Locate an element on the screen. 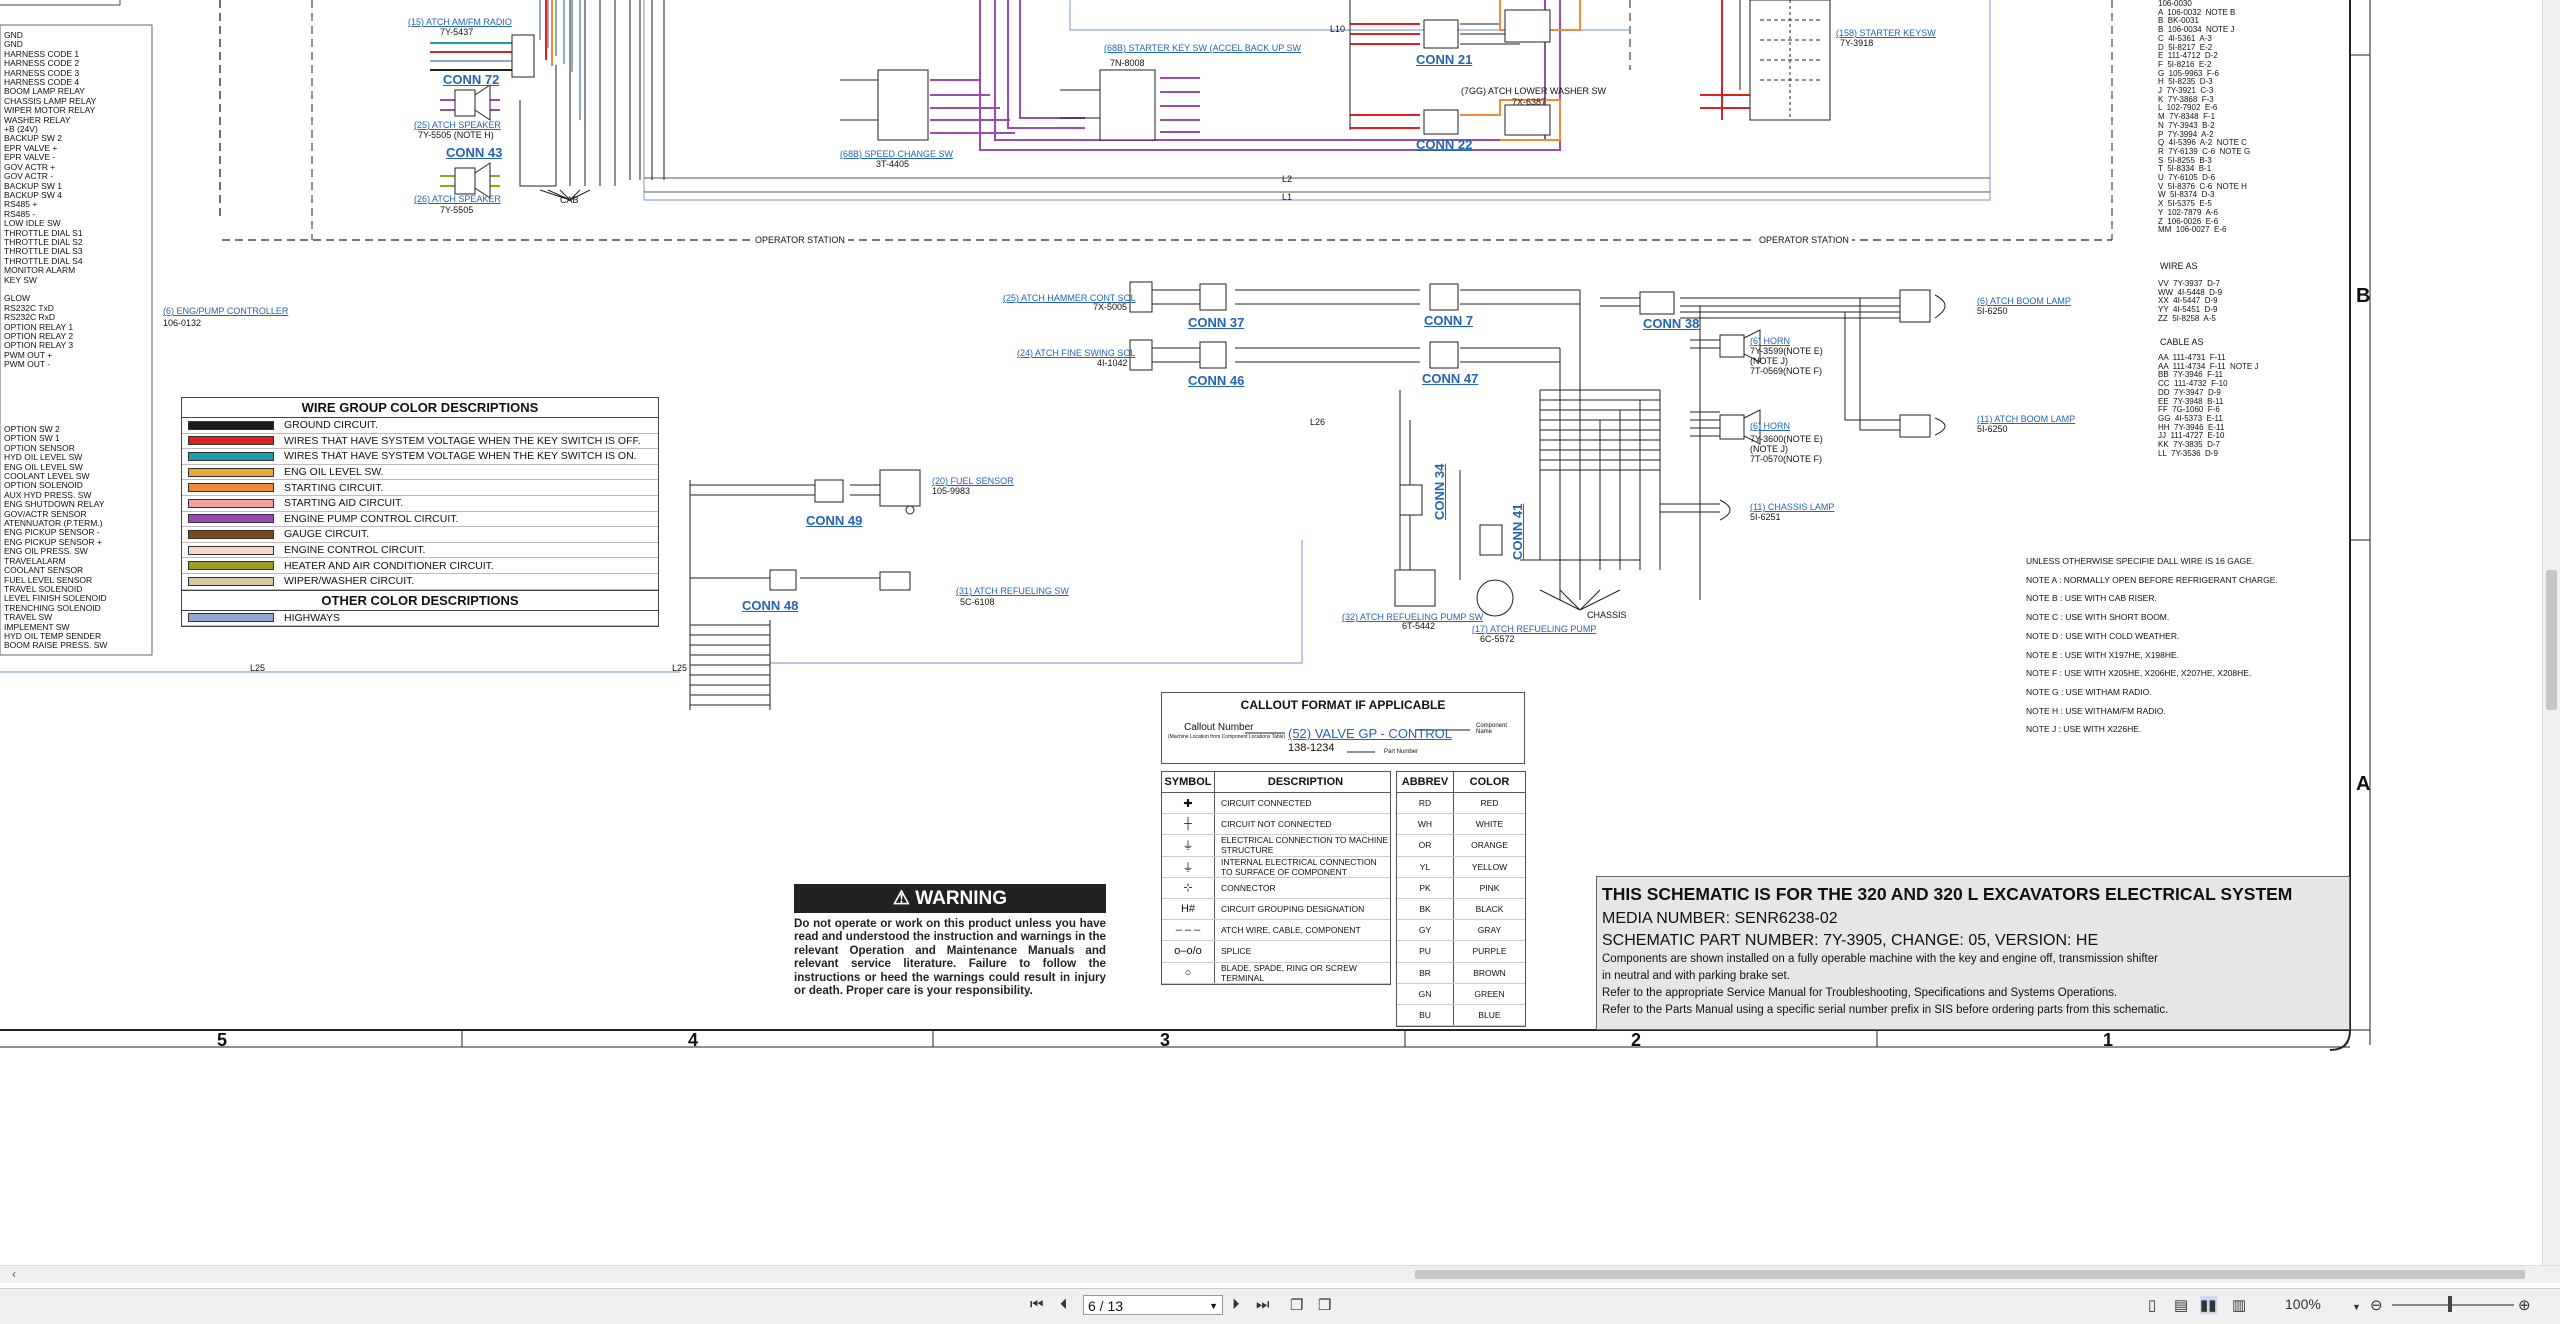 The width and height of the screenshot is (2560, 1324). conn-38-label: CONN 38 is located at coordinates (1671, 323).